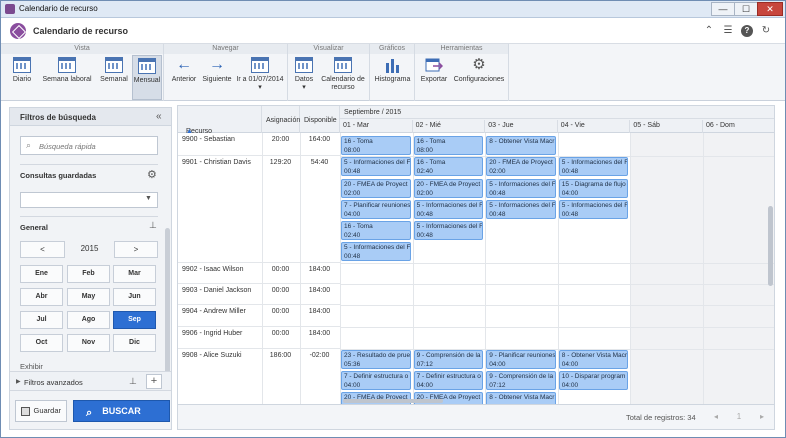 The height and width of the screenshot is (438, 786). Describe the element at coordinates (770, 9) in the screenshot. I see `close-button: ✕` at that location.